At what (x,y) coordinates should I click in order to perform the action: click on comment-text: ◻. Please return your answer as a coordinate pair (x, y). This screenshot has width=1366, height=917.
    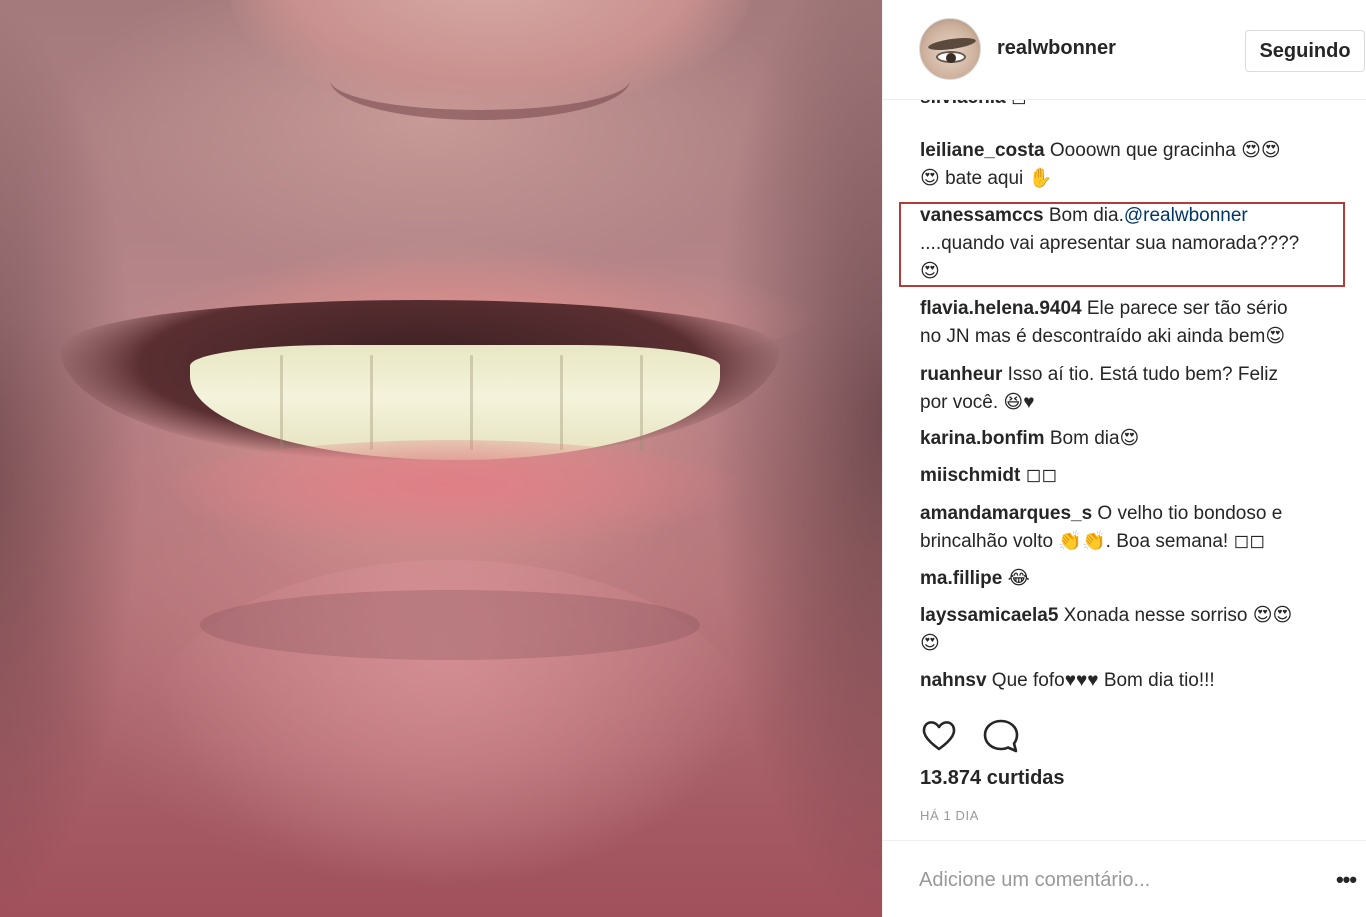
    Looking at the image, I should click on (1016, 104).